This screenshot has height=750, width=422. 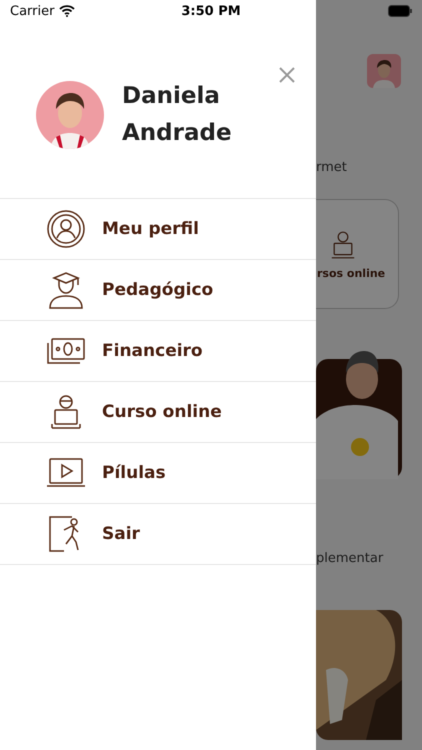 What do you see at coordinates (331, 167) in the screenshot?
I see `section-heading: rmet` at bounding box center [331, 167].